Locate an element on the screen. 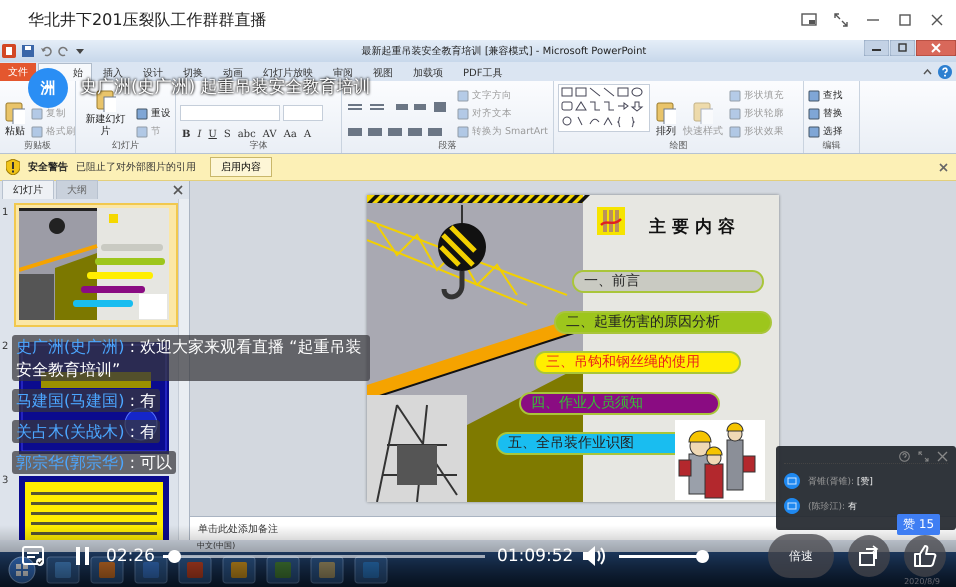  format-button: Aa is located at coordinates (290, 134).